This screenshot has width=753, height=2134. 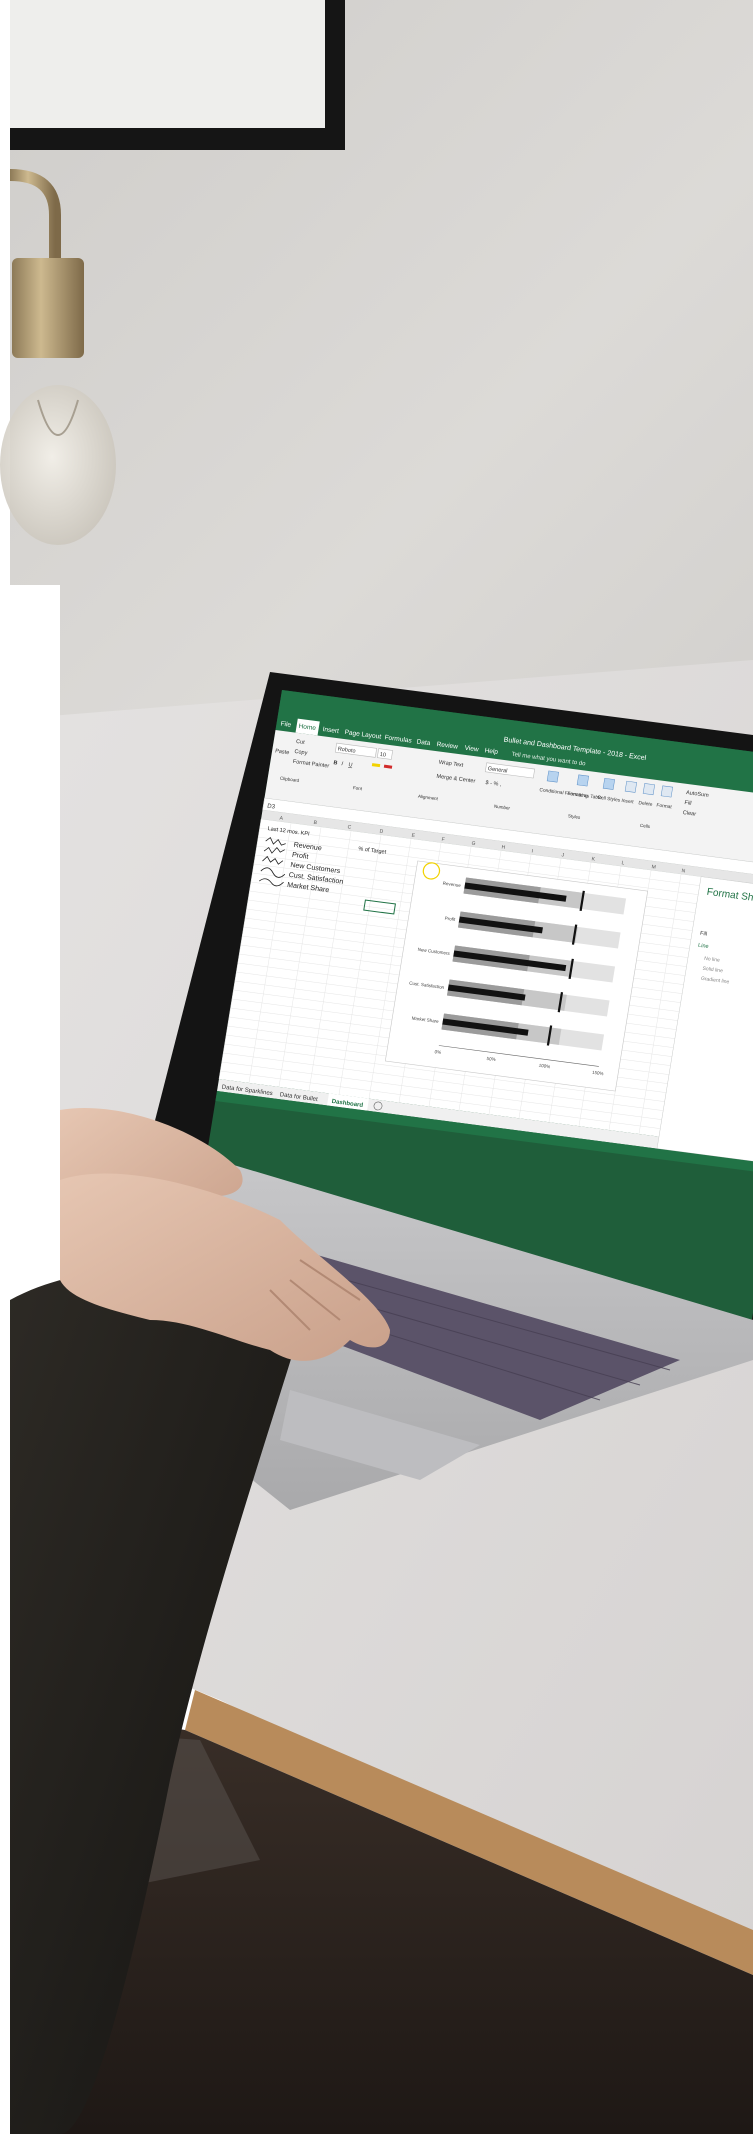 I want to click on insert-cells-icon, so click(x=631, y=786).